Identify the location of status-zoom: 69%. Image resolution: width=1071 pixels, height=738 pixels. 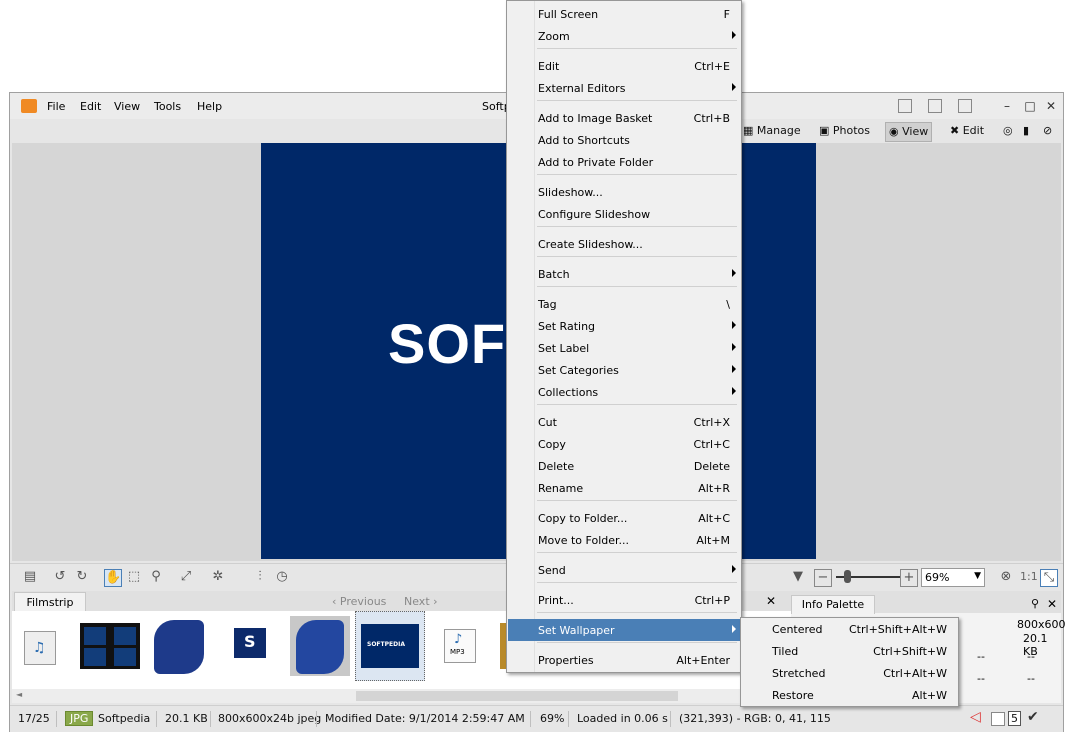
(552, 718).